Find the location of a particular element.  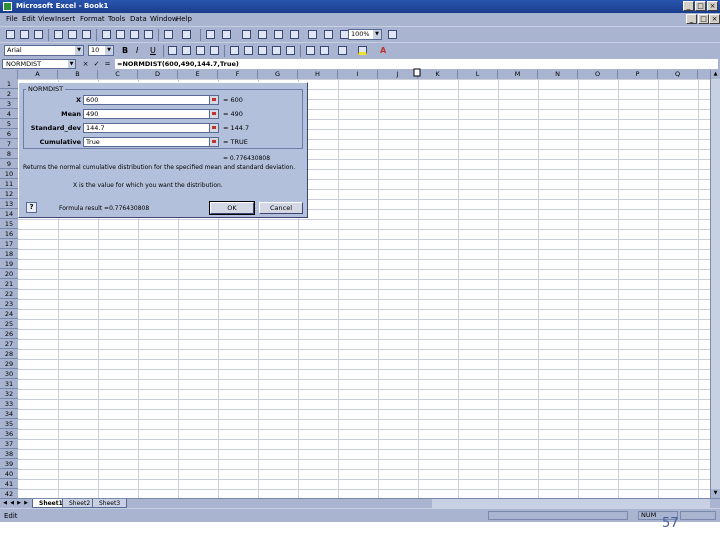

close-button: × is located at coordinates (712, 6).